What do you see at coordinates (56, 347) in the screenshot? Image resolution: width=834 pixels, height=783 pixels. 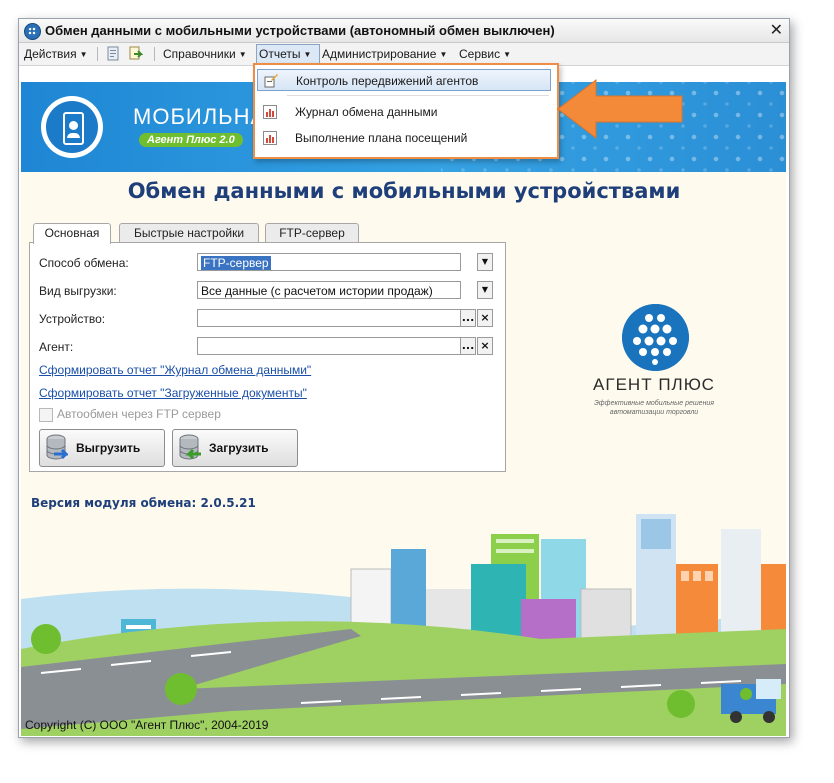 I see `agent-label: Агент:` at bounding box center [56, 347].